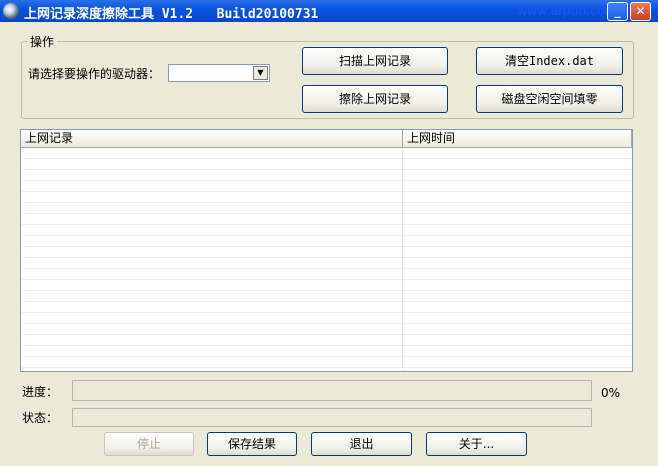 The image size is (658, 466). I want to click on status-field, so click(332, 417).